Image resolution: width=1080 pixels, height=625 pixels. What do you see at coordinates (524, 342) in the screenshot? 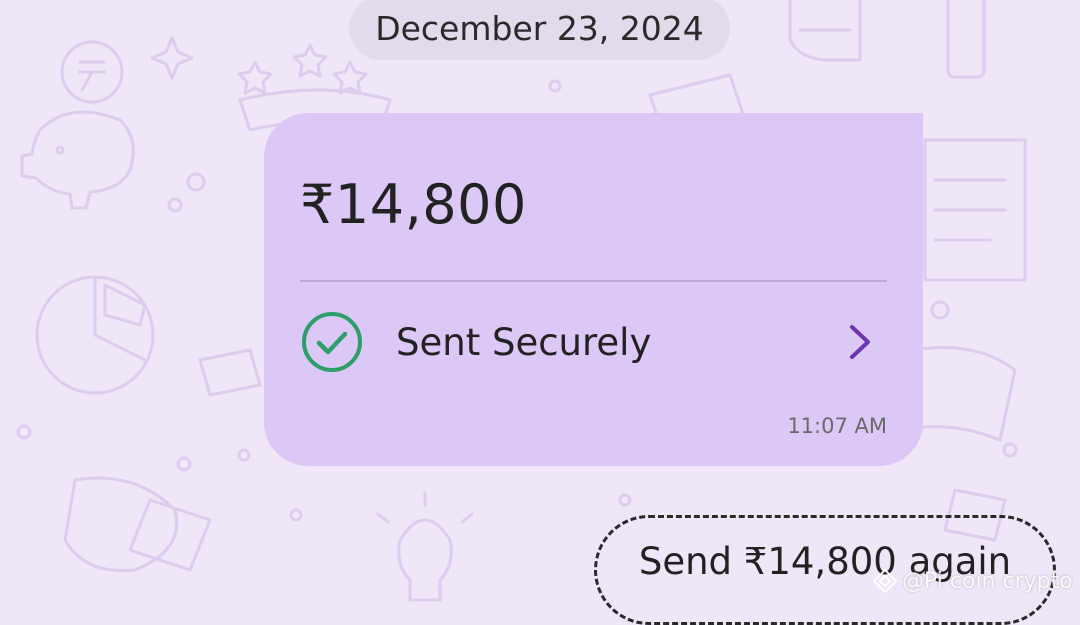
I see `payment-status-label: Sent Securely` at bounding box center [524, 342].